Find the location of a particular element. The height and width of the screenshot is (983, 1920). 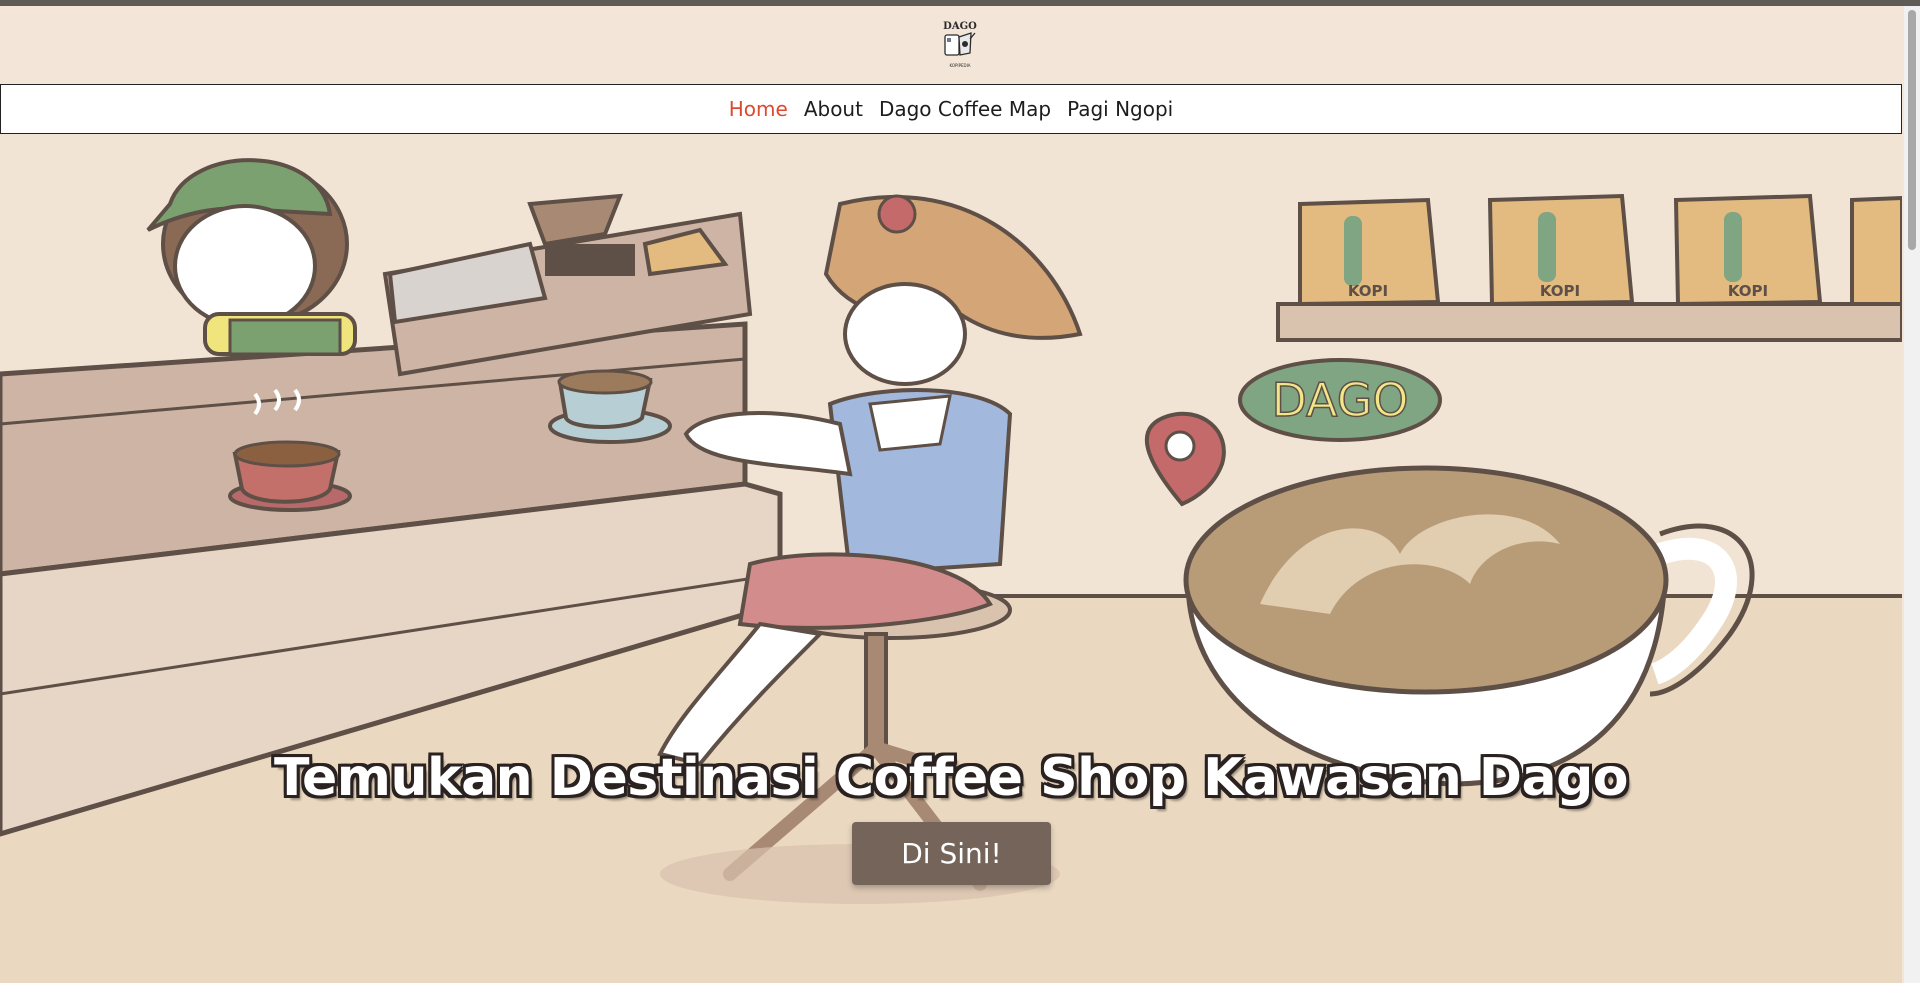

nav-pagi-ngopi-link: Pagi Ngopi is located at coordinates (1120, 109).